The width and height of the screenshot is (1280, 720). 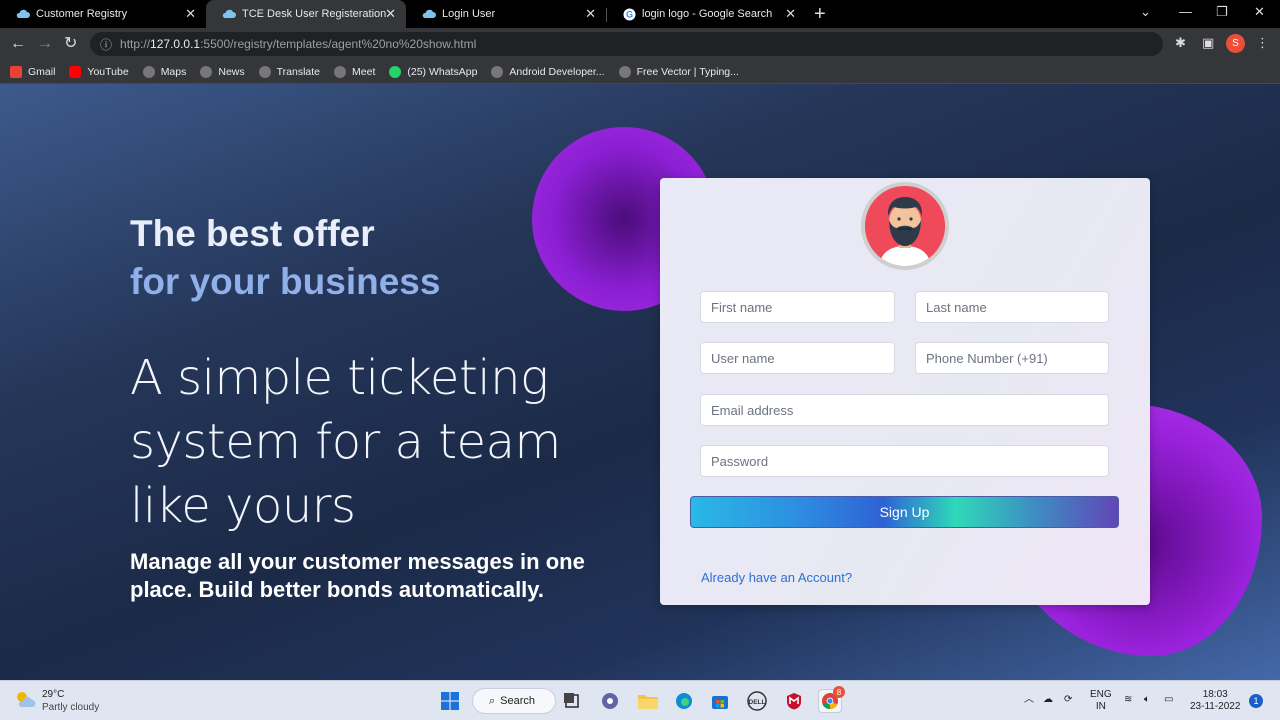 What do you see at coordinates (173, 71) in the screenshot?
I see `bookmark-label: Maps` at bounding box center [173, 71].